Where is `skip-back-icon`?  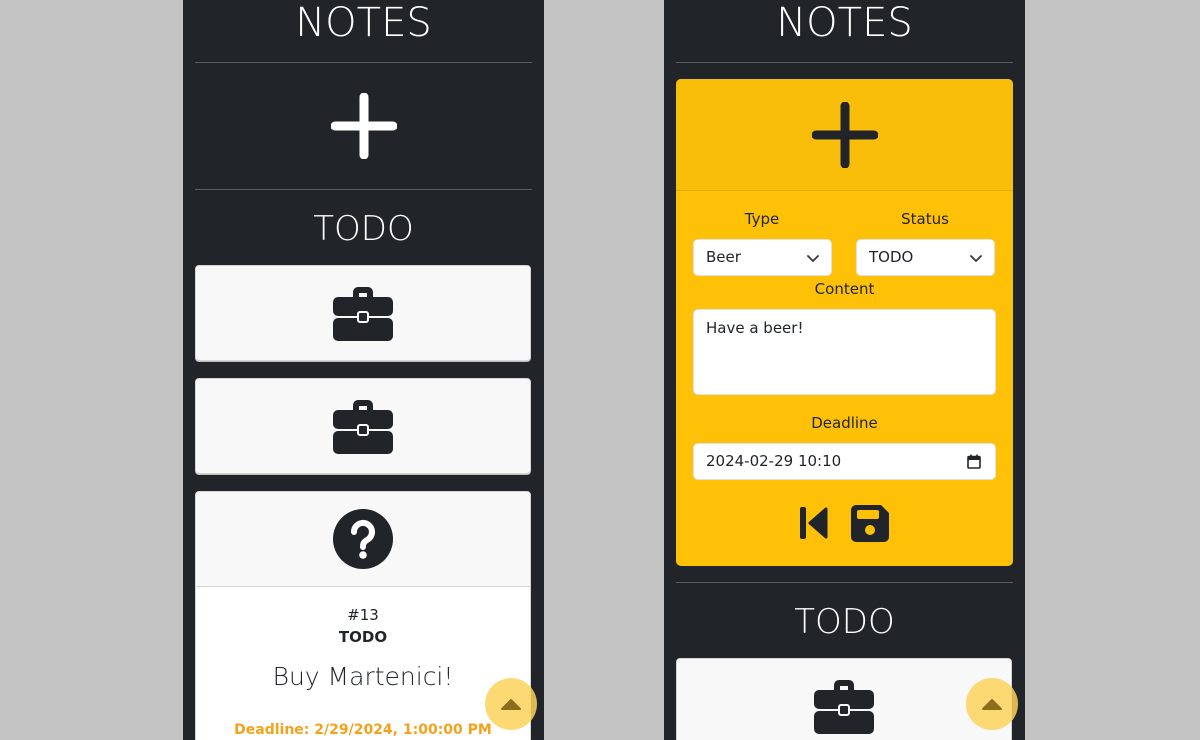
skip-back-icon is located at coordinates (814, 523).